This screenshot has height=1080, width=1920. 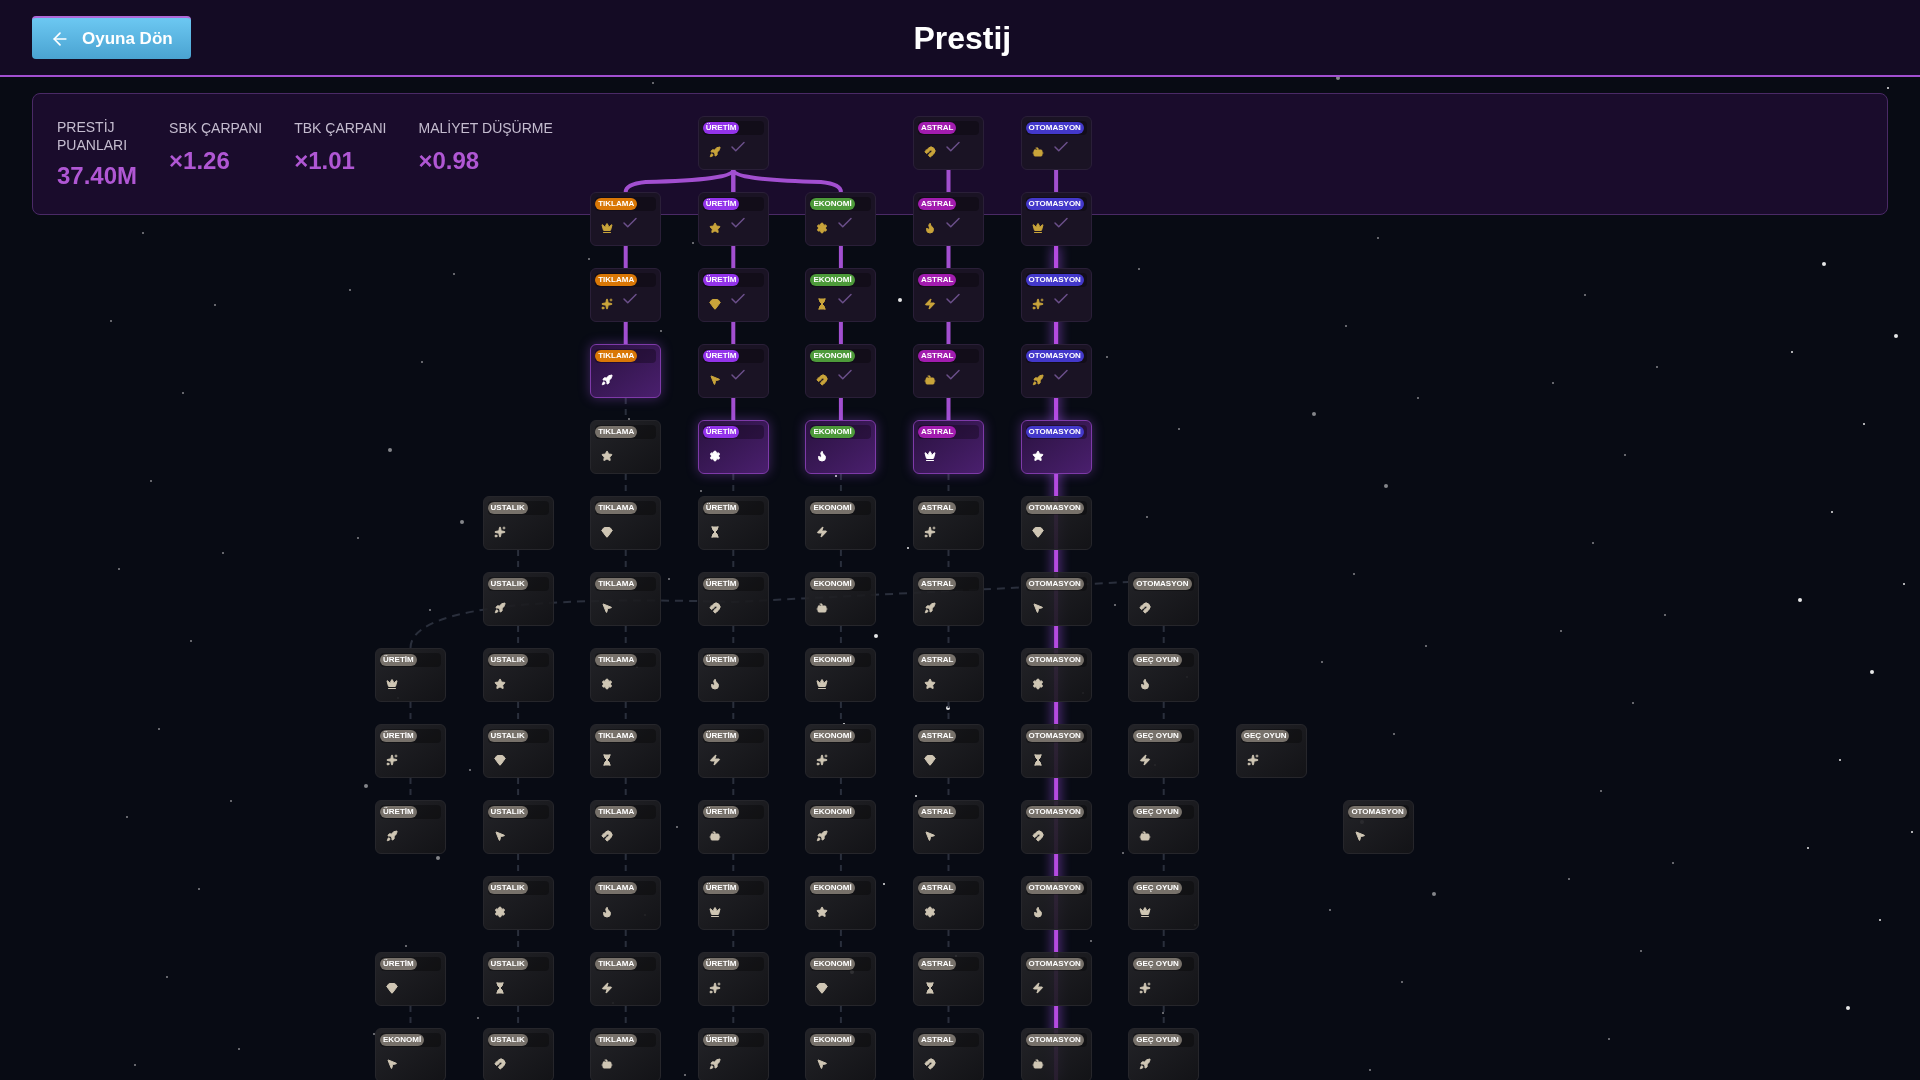 I want to click on gem-icon, so click(x=930, y=760).